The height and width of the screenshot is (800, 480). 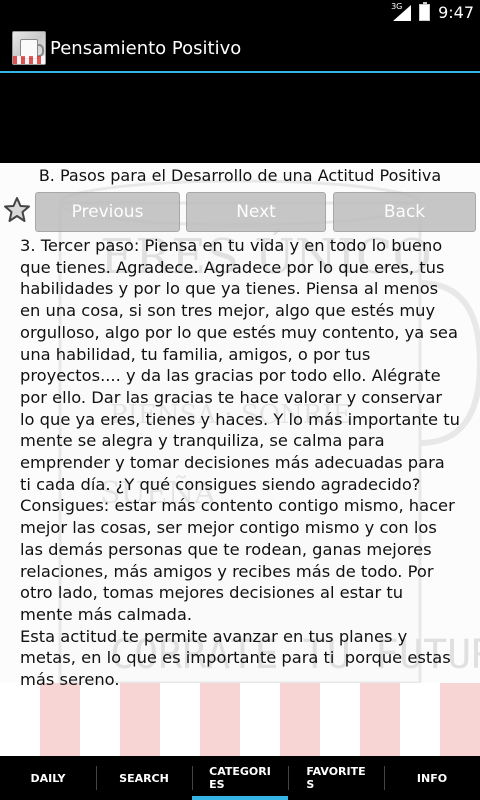 I want to click on status-icons: 3G 9:47, so click(x=432, y=12).